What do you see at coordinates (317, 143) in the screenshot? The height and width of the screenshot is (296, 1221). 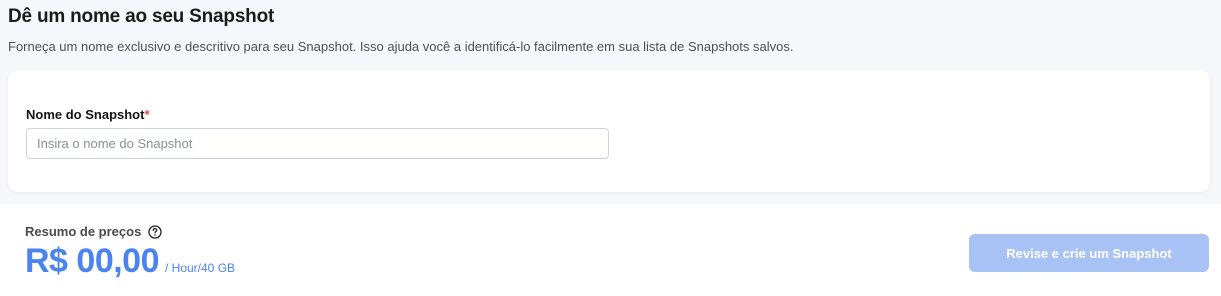 I see `snapshot-name-input` at bounding box center [317, 143].